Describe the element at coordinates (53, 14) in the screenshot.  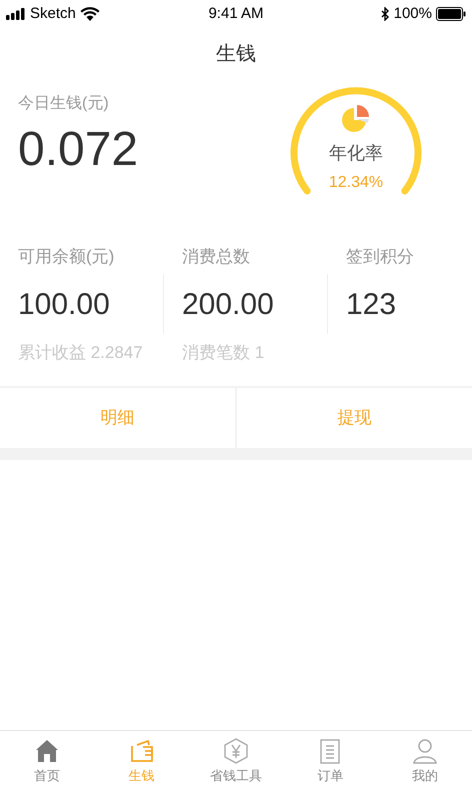
I see `carrier-name: Sketch` at that location.